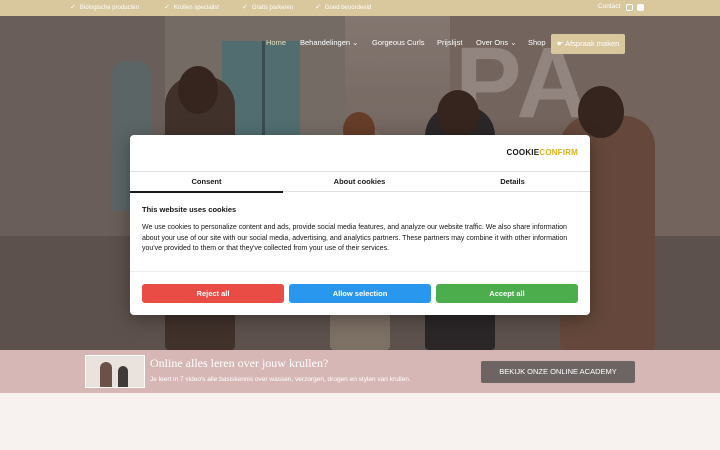  I want to click on tab-about-cookies: About cookies, so click(359, 182).